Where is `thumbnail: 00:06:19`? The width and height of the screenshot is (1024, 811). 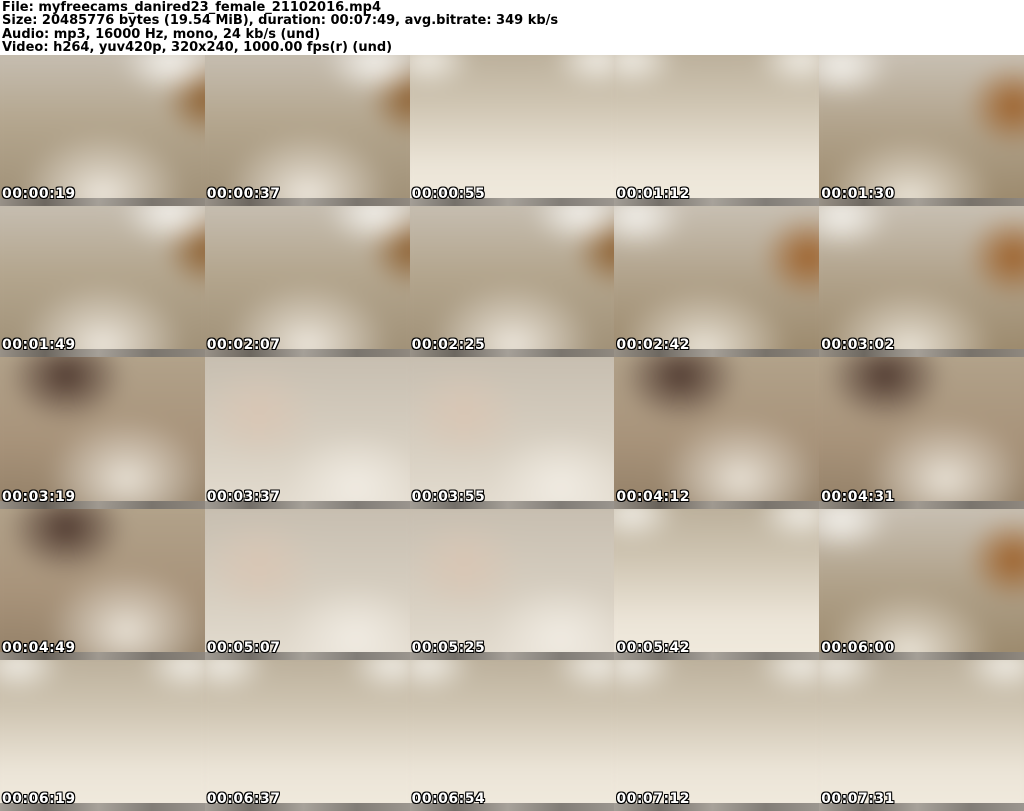 thumbnail: 00:06:19 is located at coordinates (102, 735).